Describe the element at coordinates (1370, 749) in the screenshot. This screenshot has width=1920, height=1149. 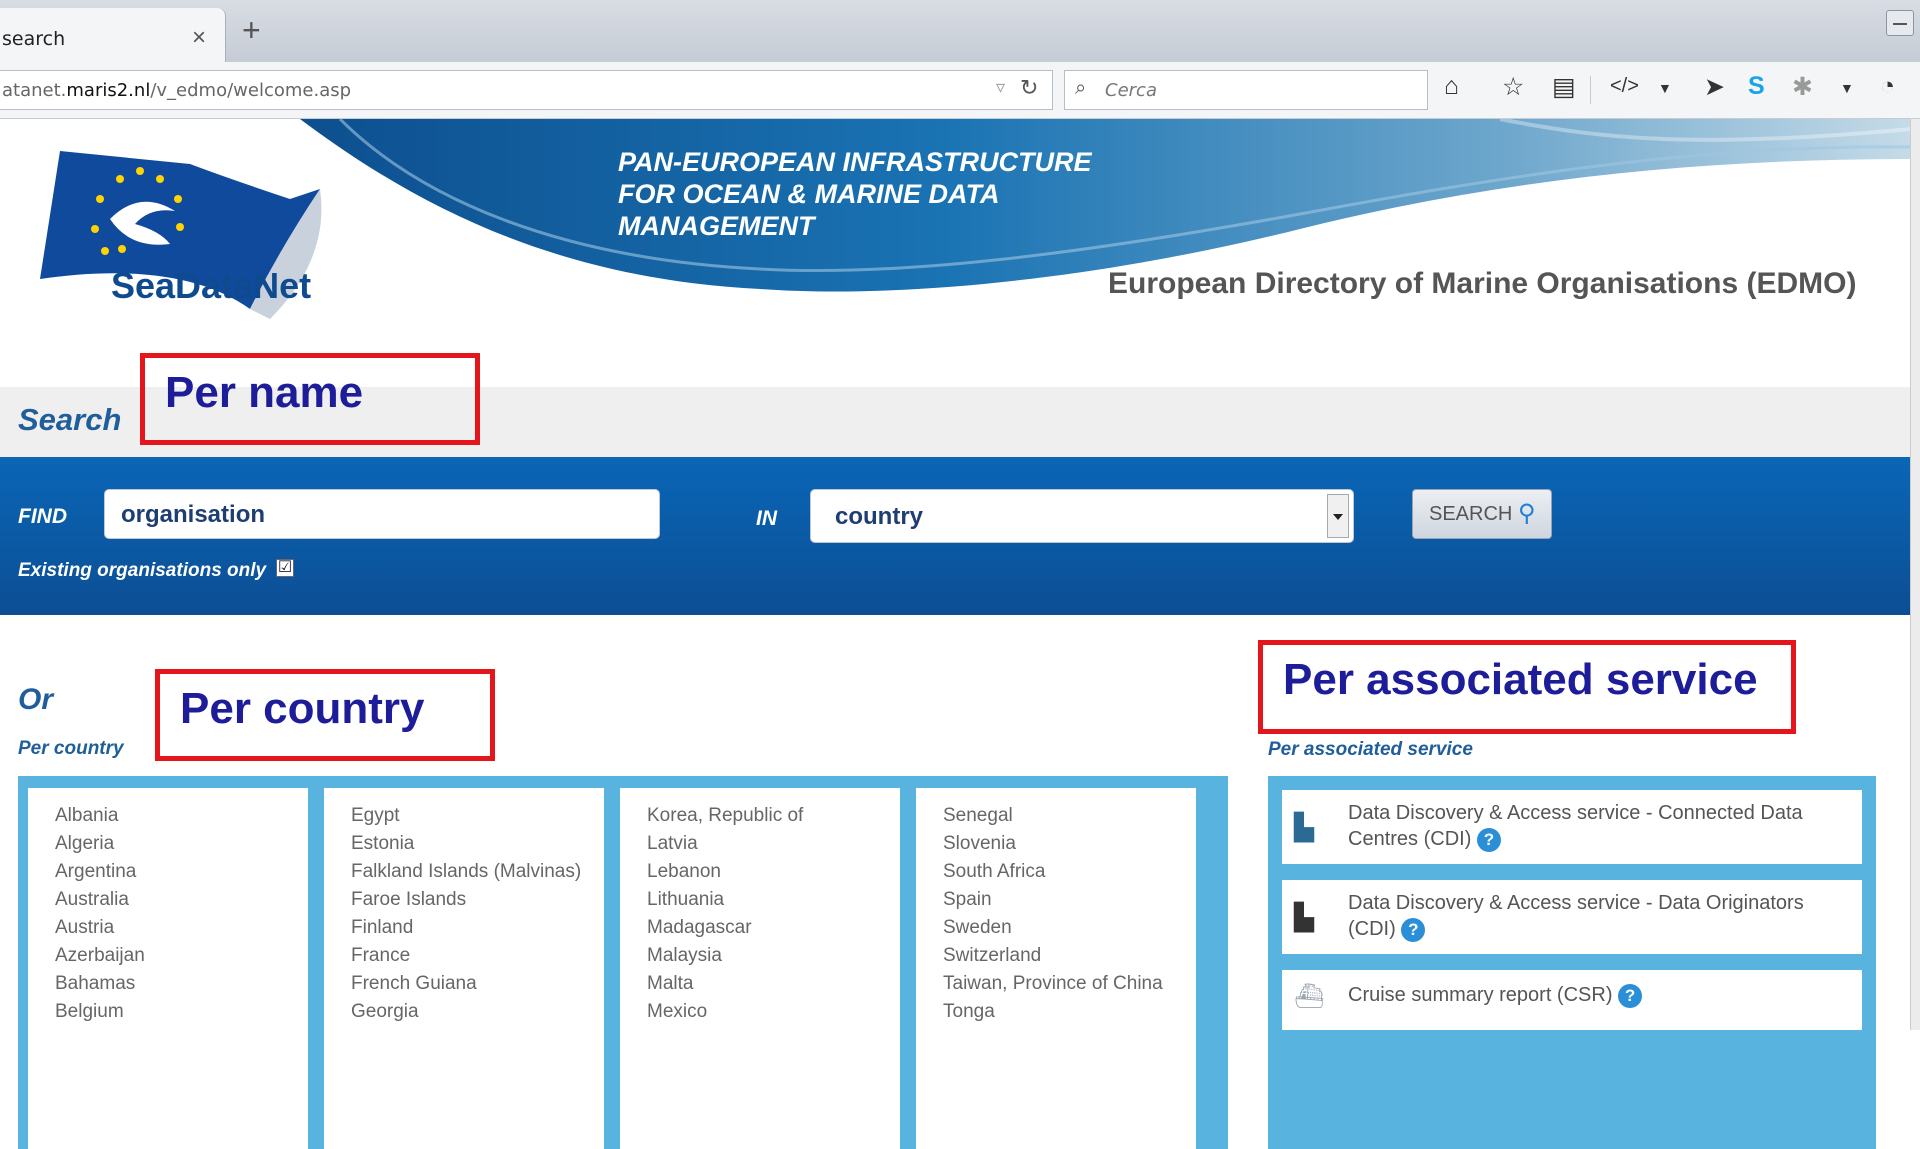
I see `per-service-label: Per associated service` at that location.